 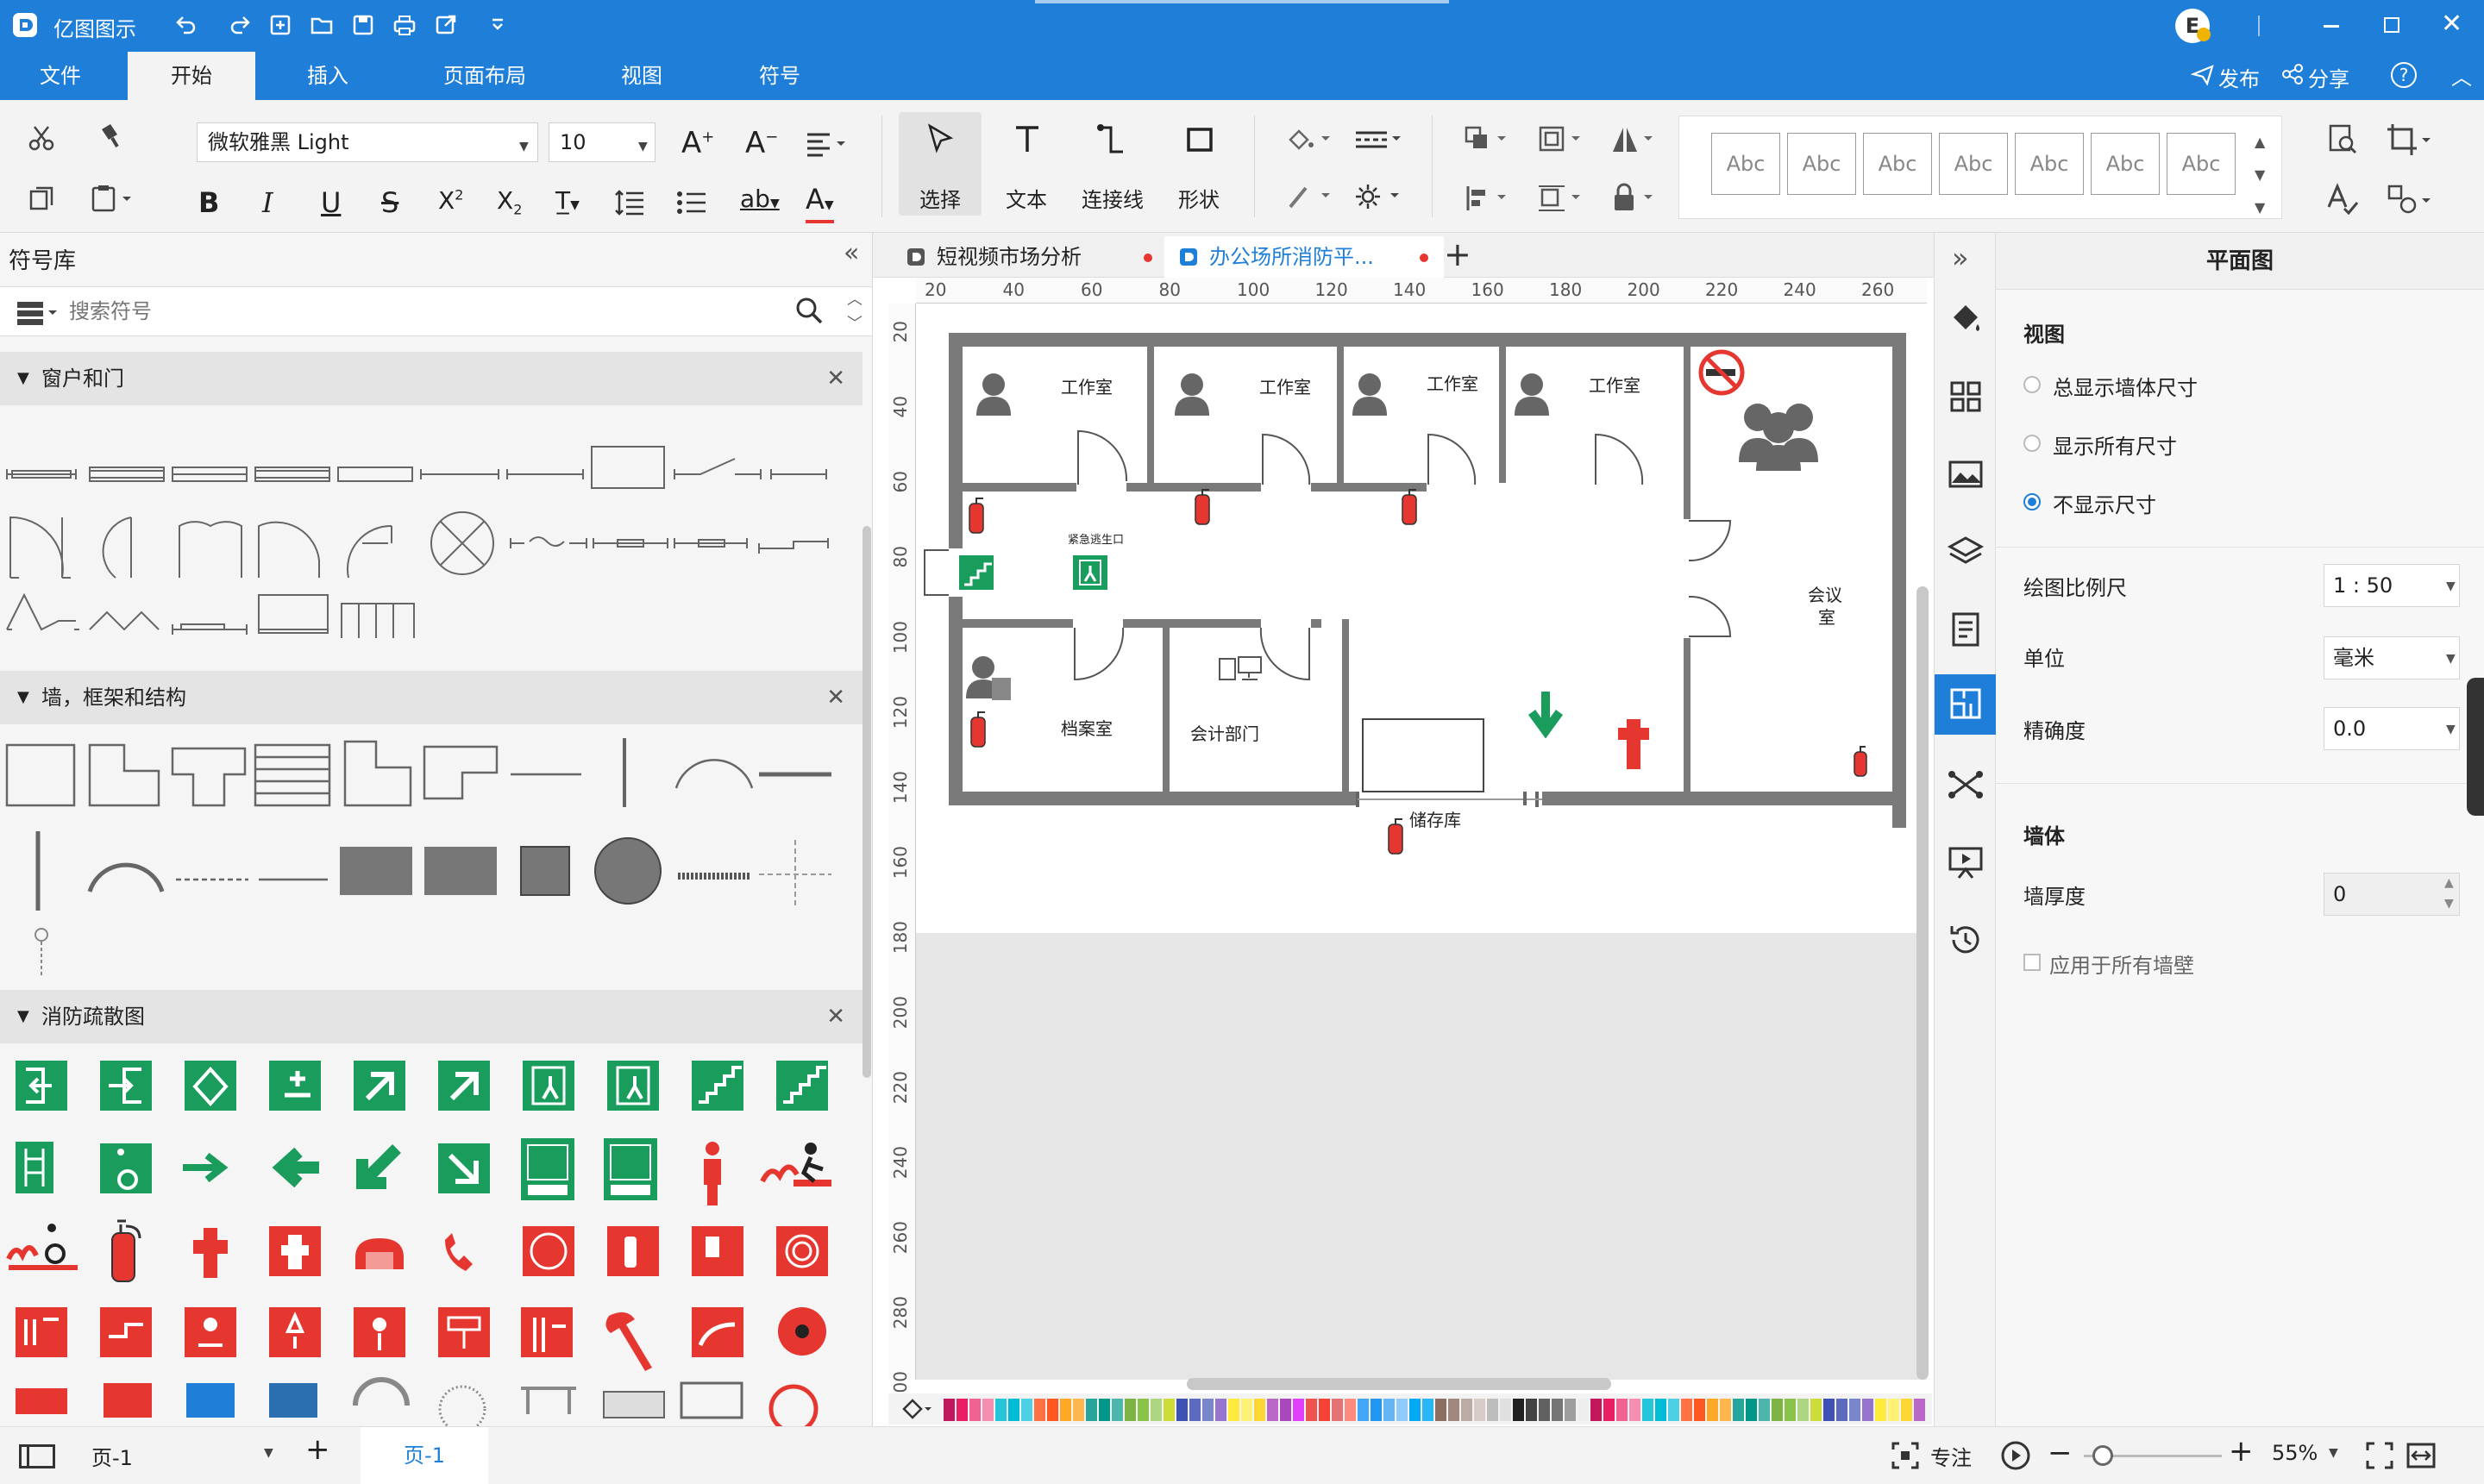 I want to click on section-walls-structure: ▼ 墙，框架和结构 ✕, so click(x=431, y=697).